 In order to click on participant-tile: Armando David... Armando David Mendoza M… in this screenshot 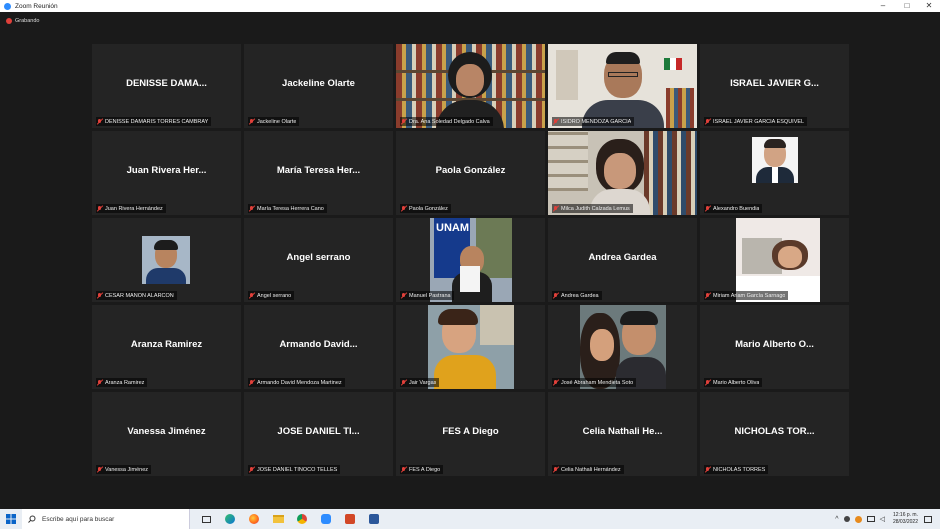, I will do `click(318, 347)`.